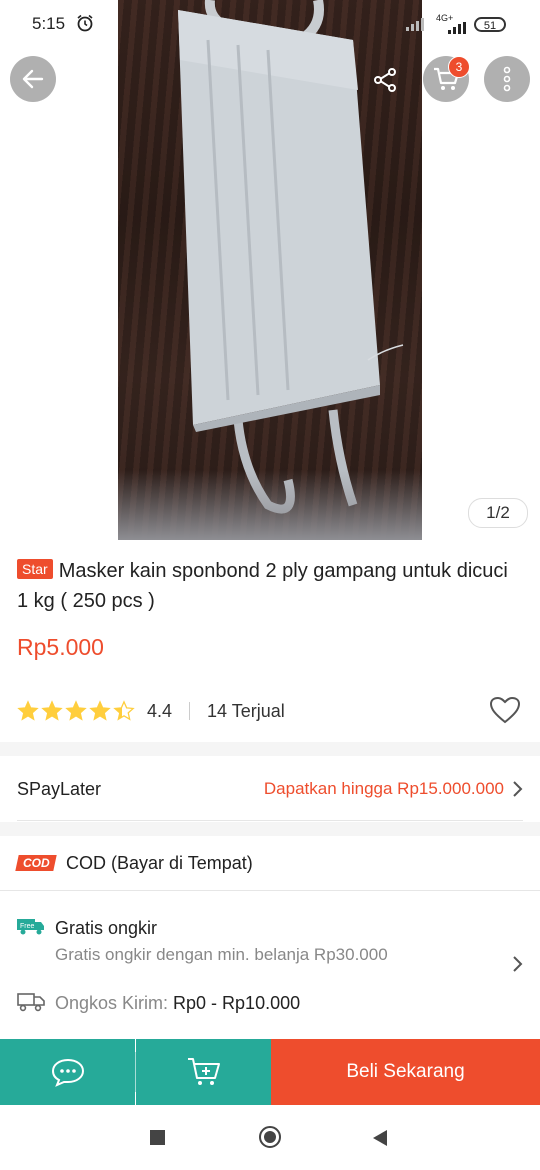 Image resolution: width=540 pixels, height=1170 pixels. I want to click on status-time: 5:15, so click(49, 23).